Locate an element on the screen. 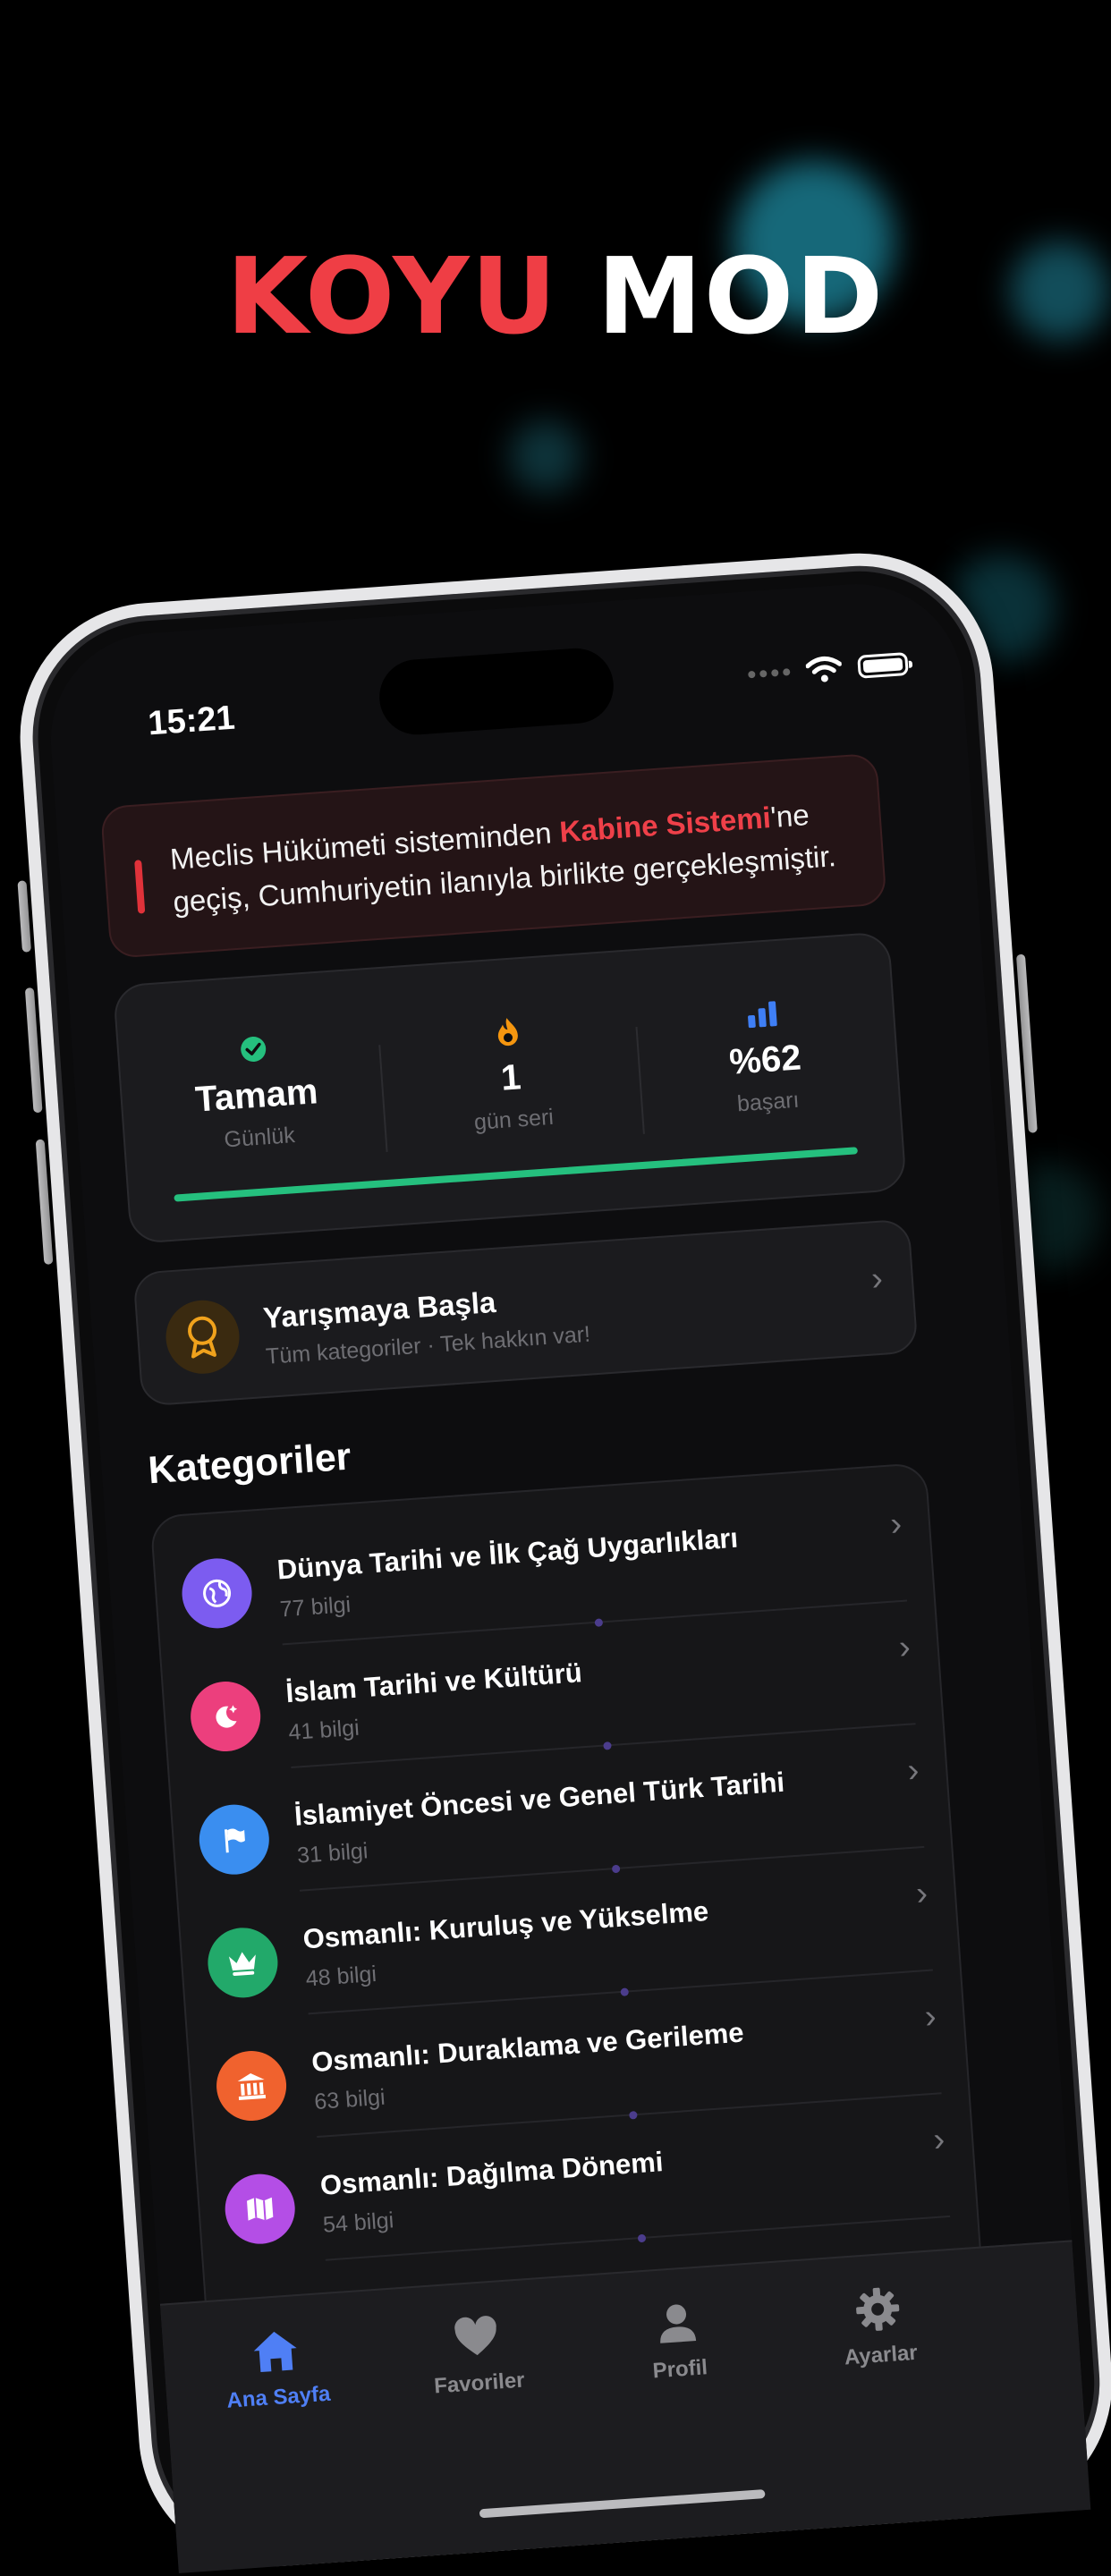  category-count: 41 bilgi is located at coordinates (323, 1730).